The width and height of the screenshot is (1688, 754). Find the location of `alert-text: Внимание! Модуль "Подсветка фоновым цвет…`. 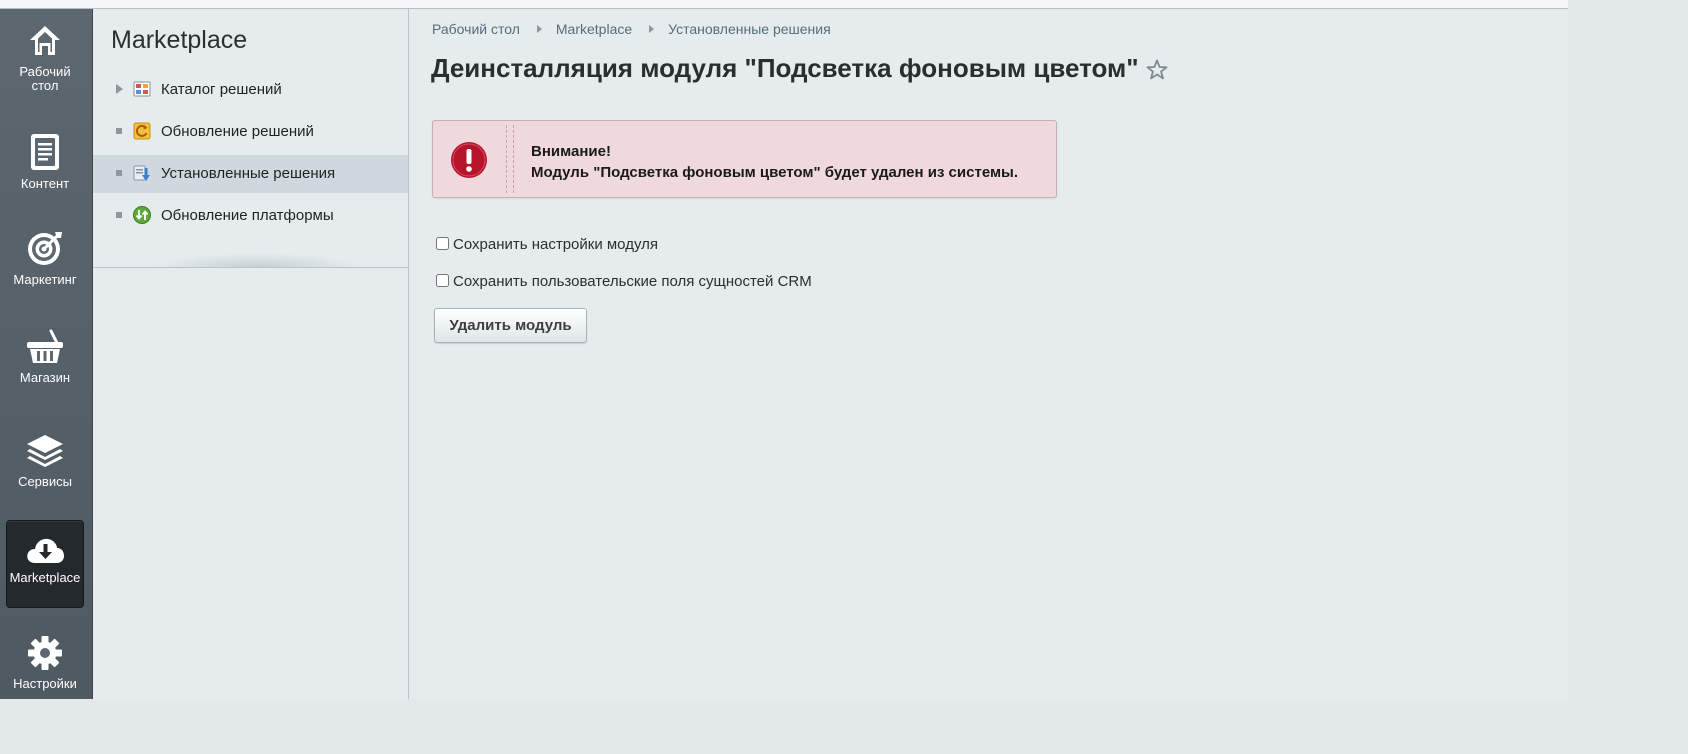

alert-text: Внимание! Модуль "Подсветка фоновым цвет… is located at coordinates (774, 162).